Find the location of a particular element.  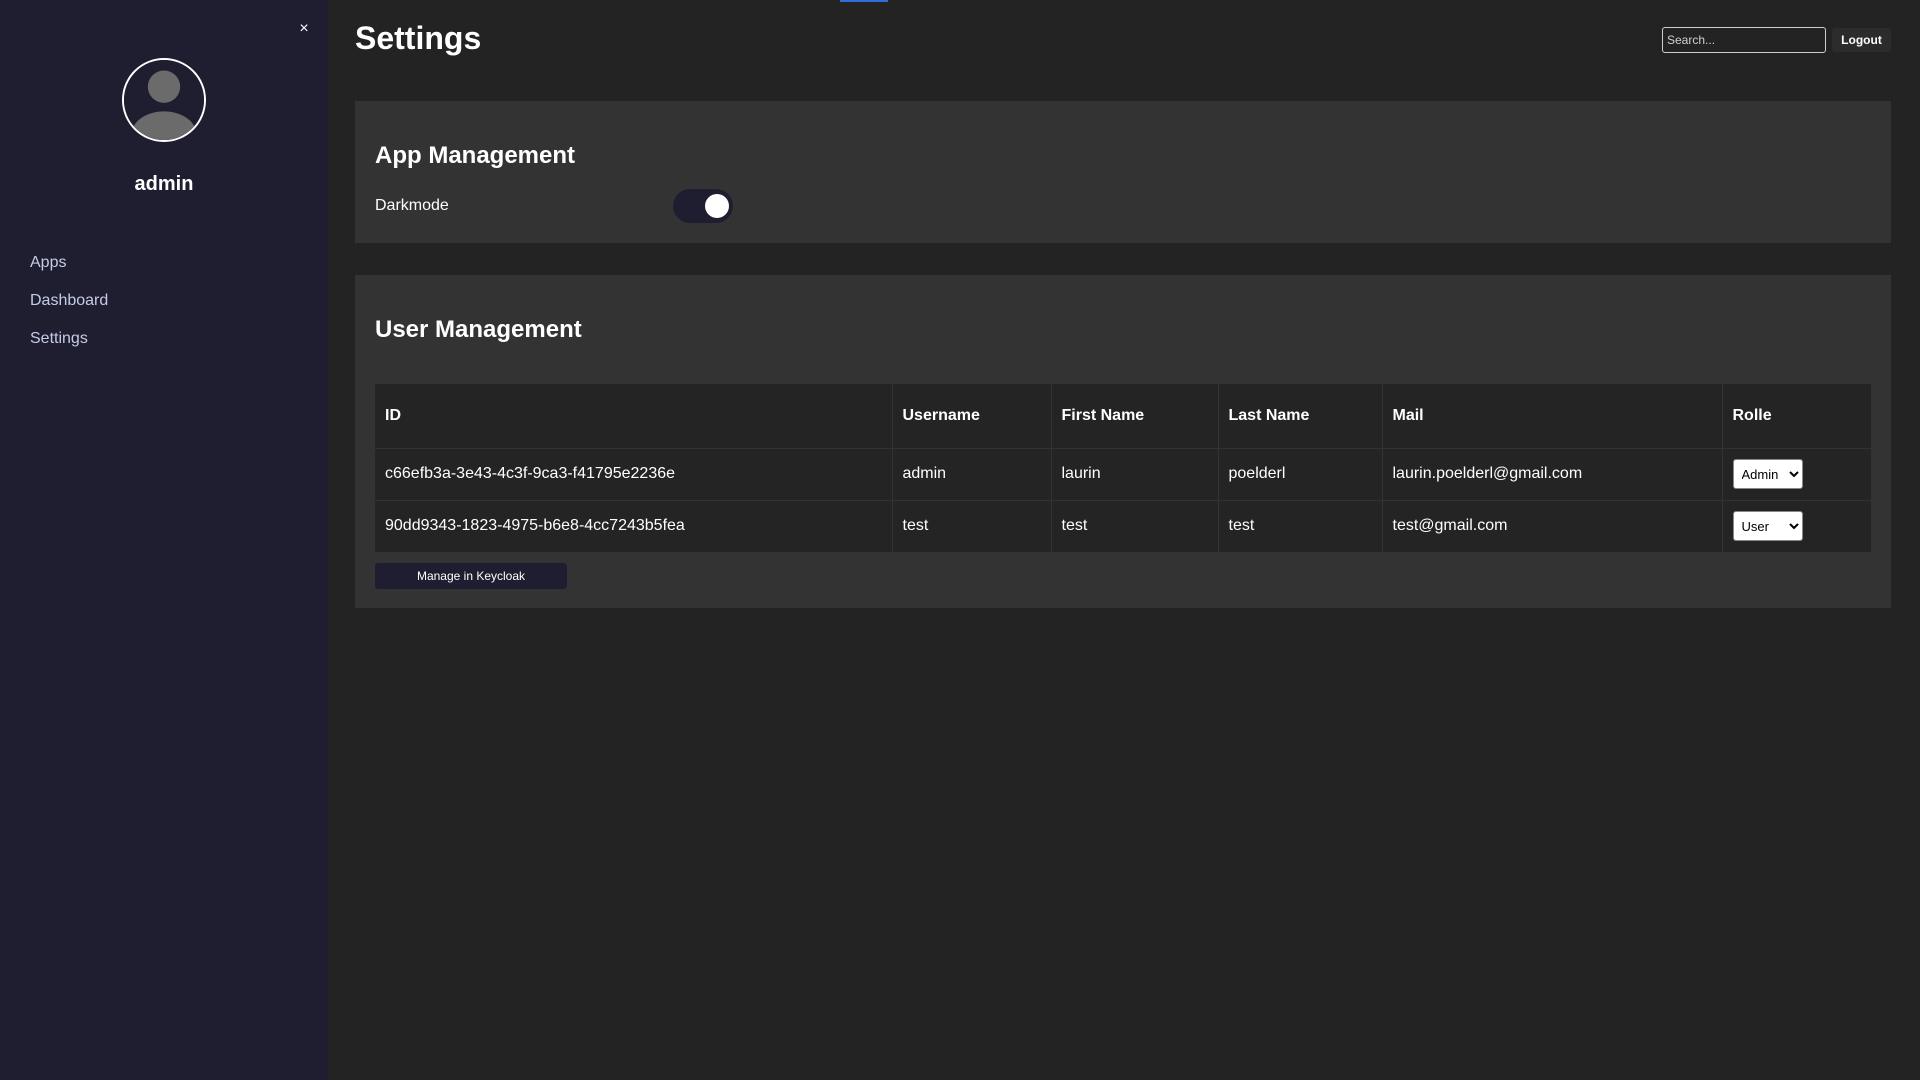

cell-username: test is located at coordinates (972, 526).